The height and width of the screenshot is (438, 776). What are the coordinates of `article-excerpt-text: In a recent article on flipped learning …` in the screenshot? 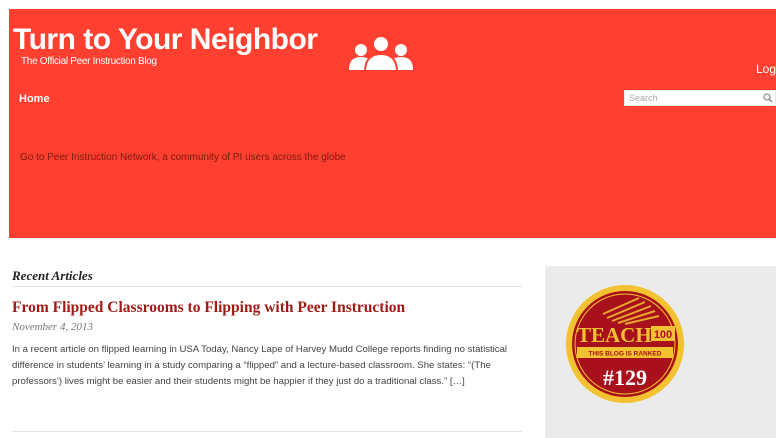 It's located at (260, 365).